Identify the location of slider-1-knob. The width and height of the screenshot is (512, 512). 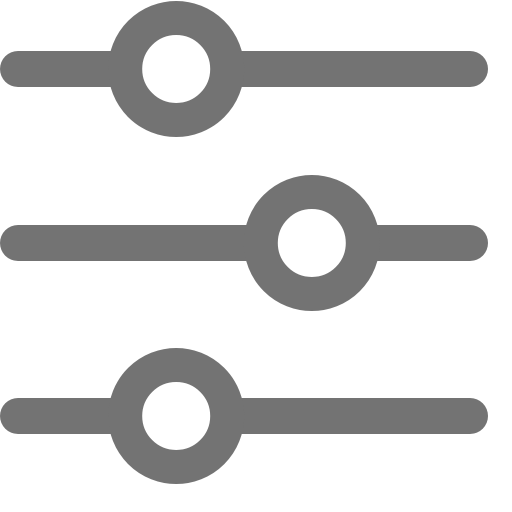
(176, 69).